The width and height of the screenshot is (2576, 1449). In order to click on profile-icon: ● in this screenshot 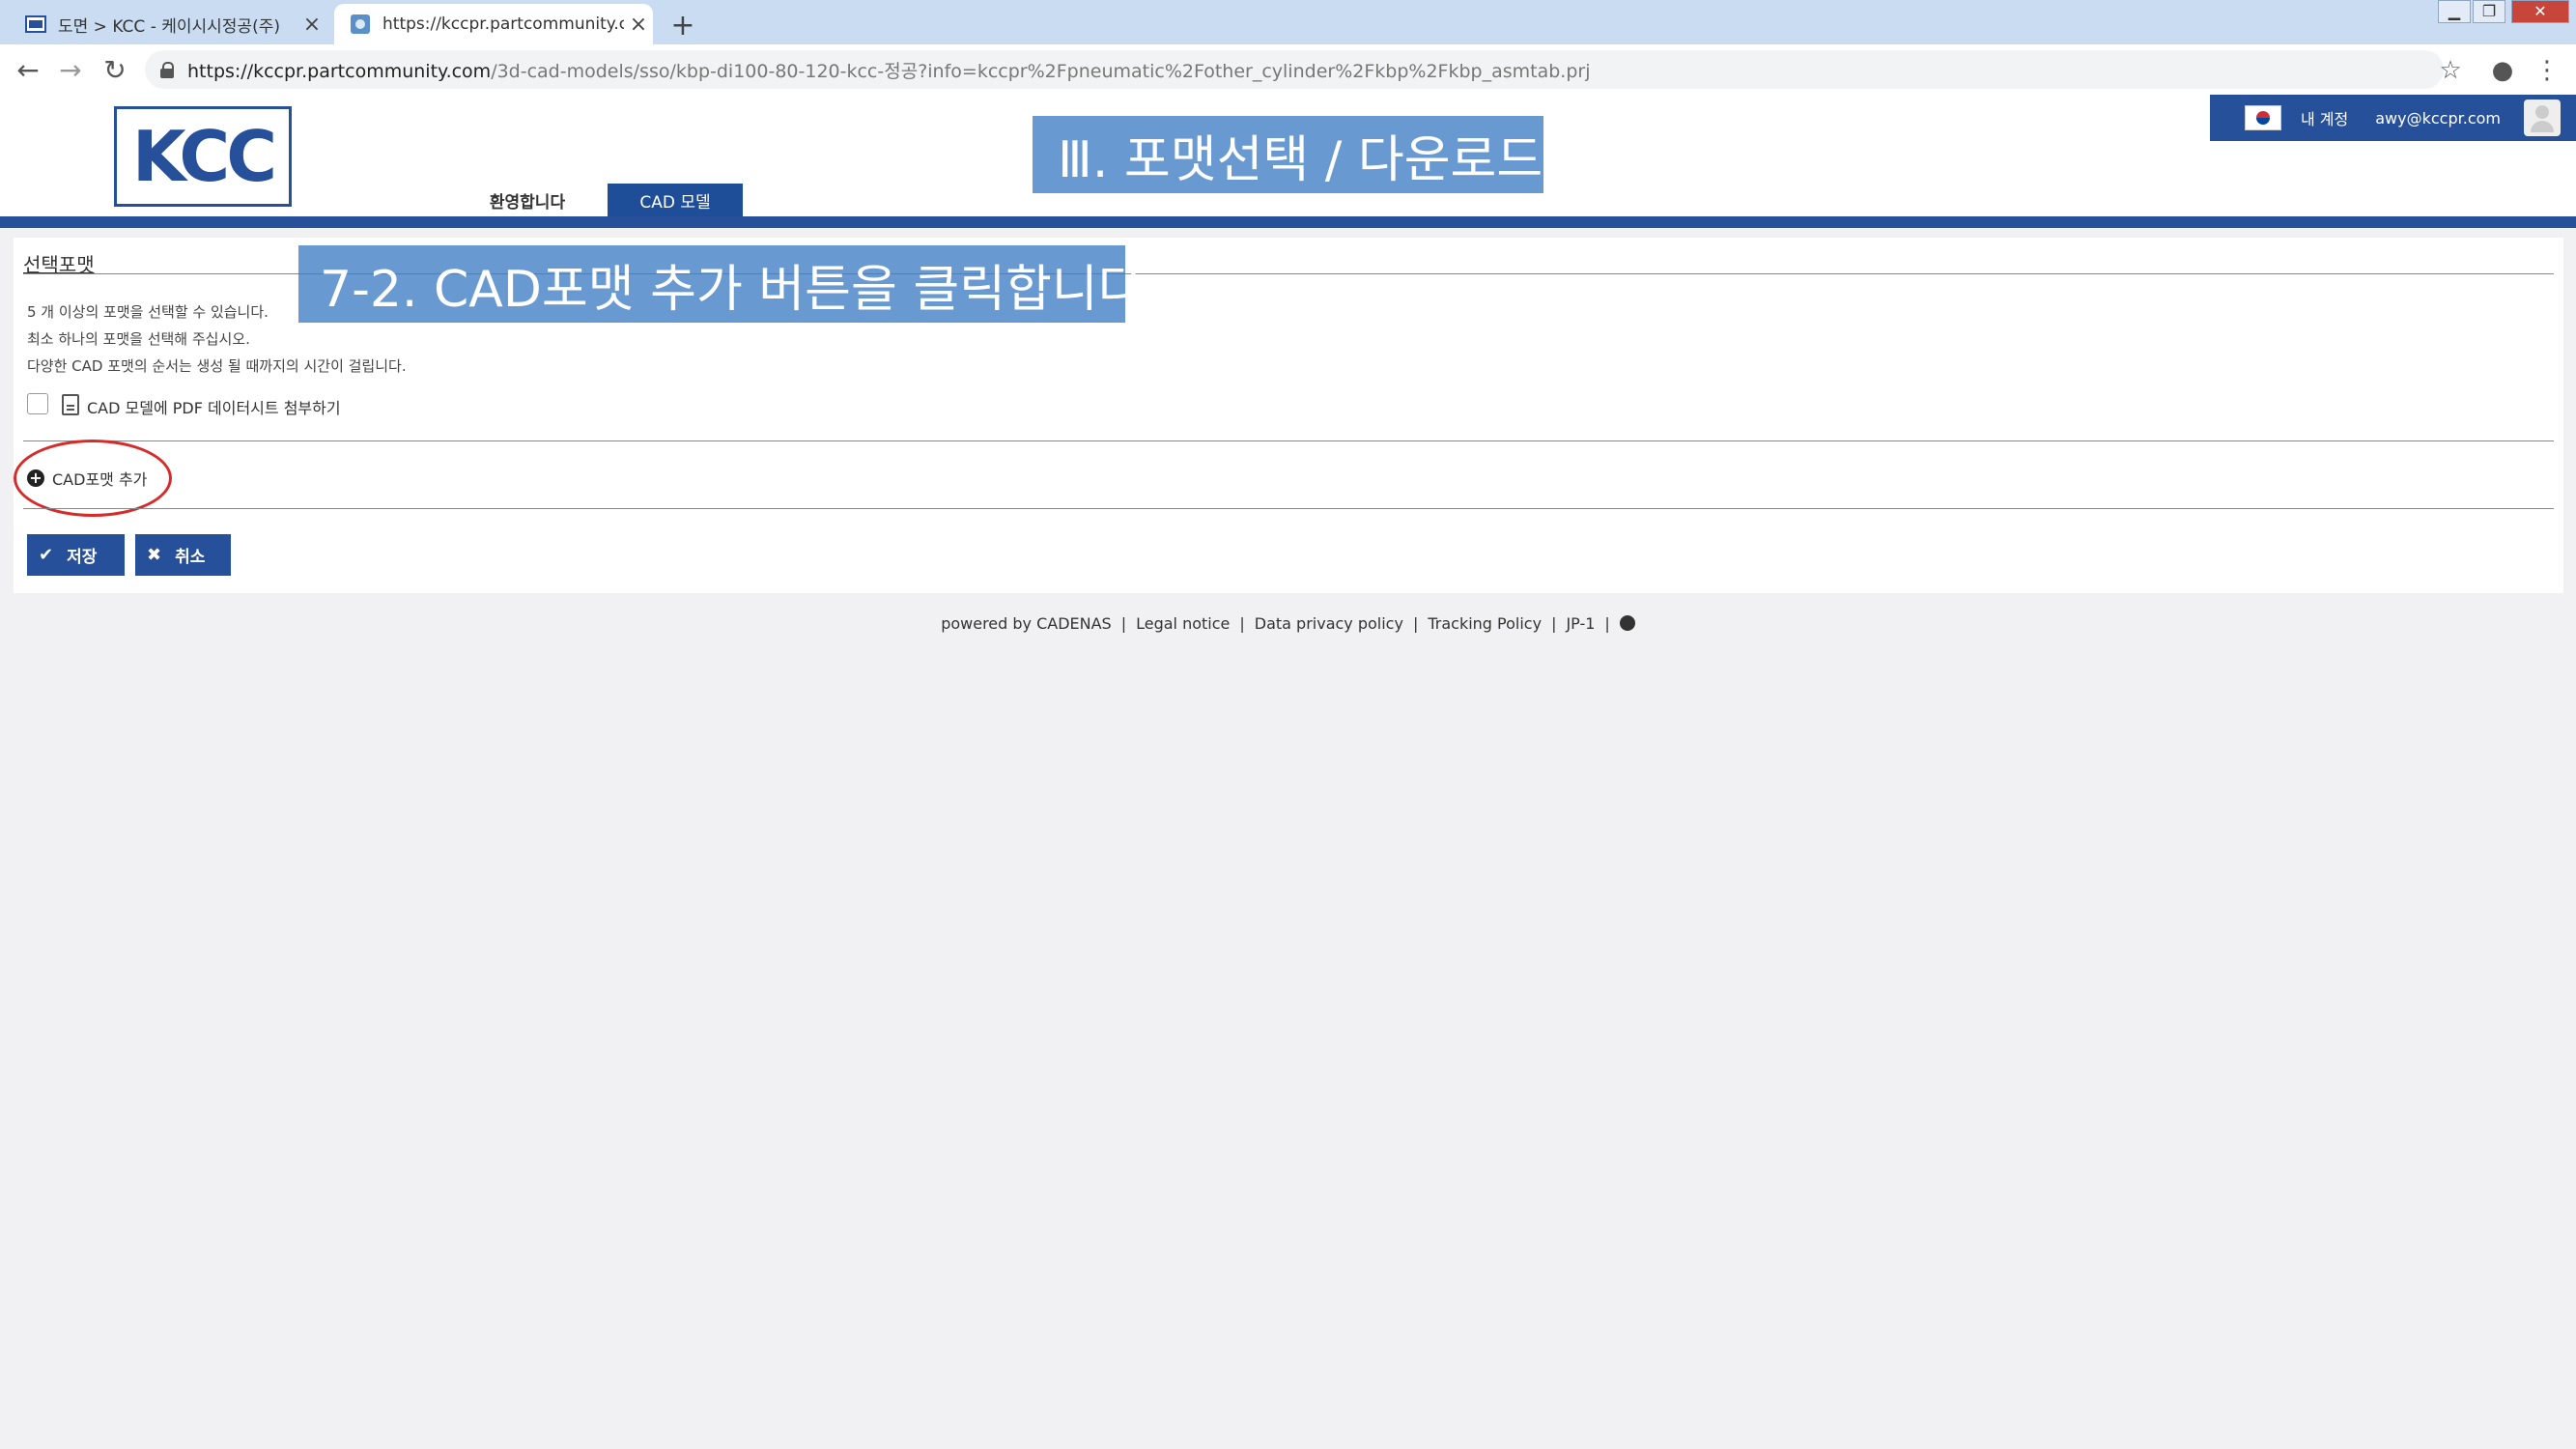, I will do `click(2502, 70)`.